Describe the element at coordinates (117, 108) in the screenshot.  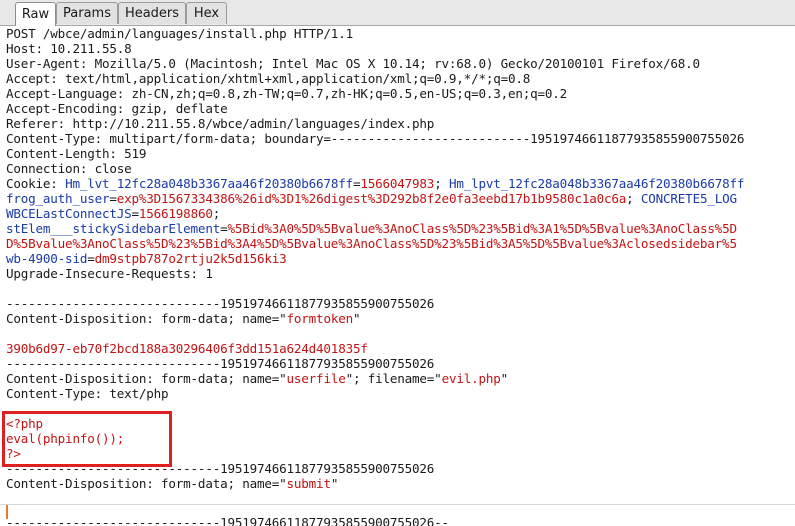
I see `header-accept-encoding: Accept-Encoding: gzip, deflate` at that location.